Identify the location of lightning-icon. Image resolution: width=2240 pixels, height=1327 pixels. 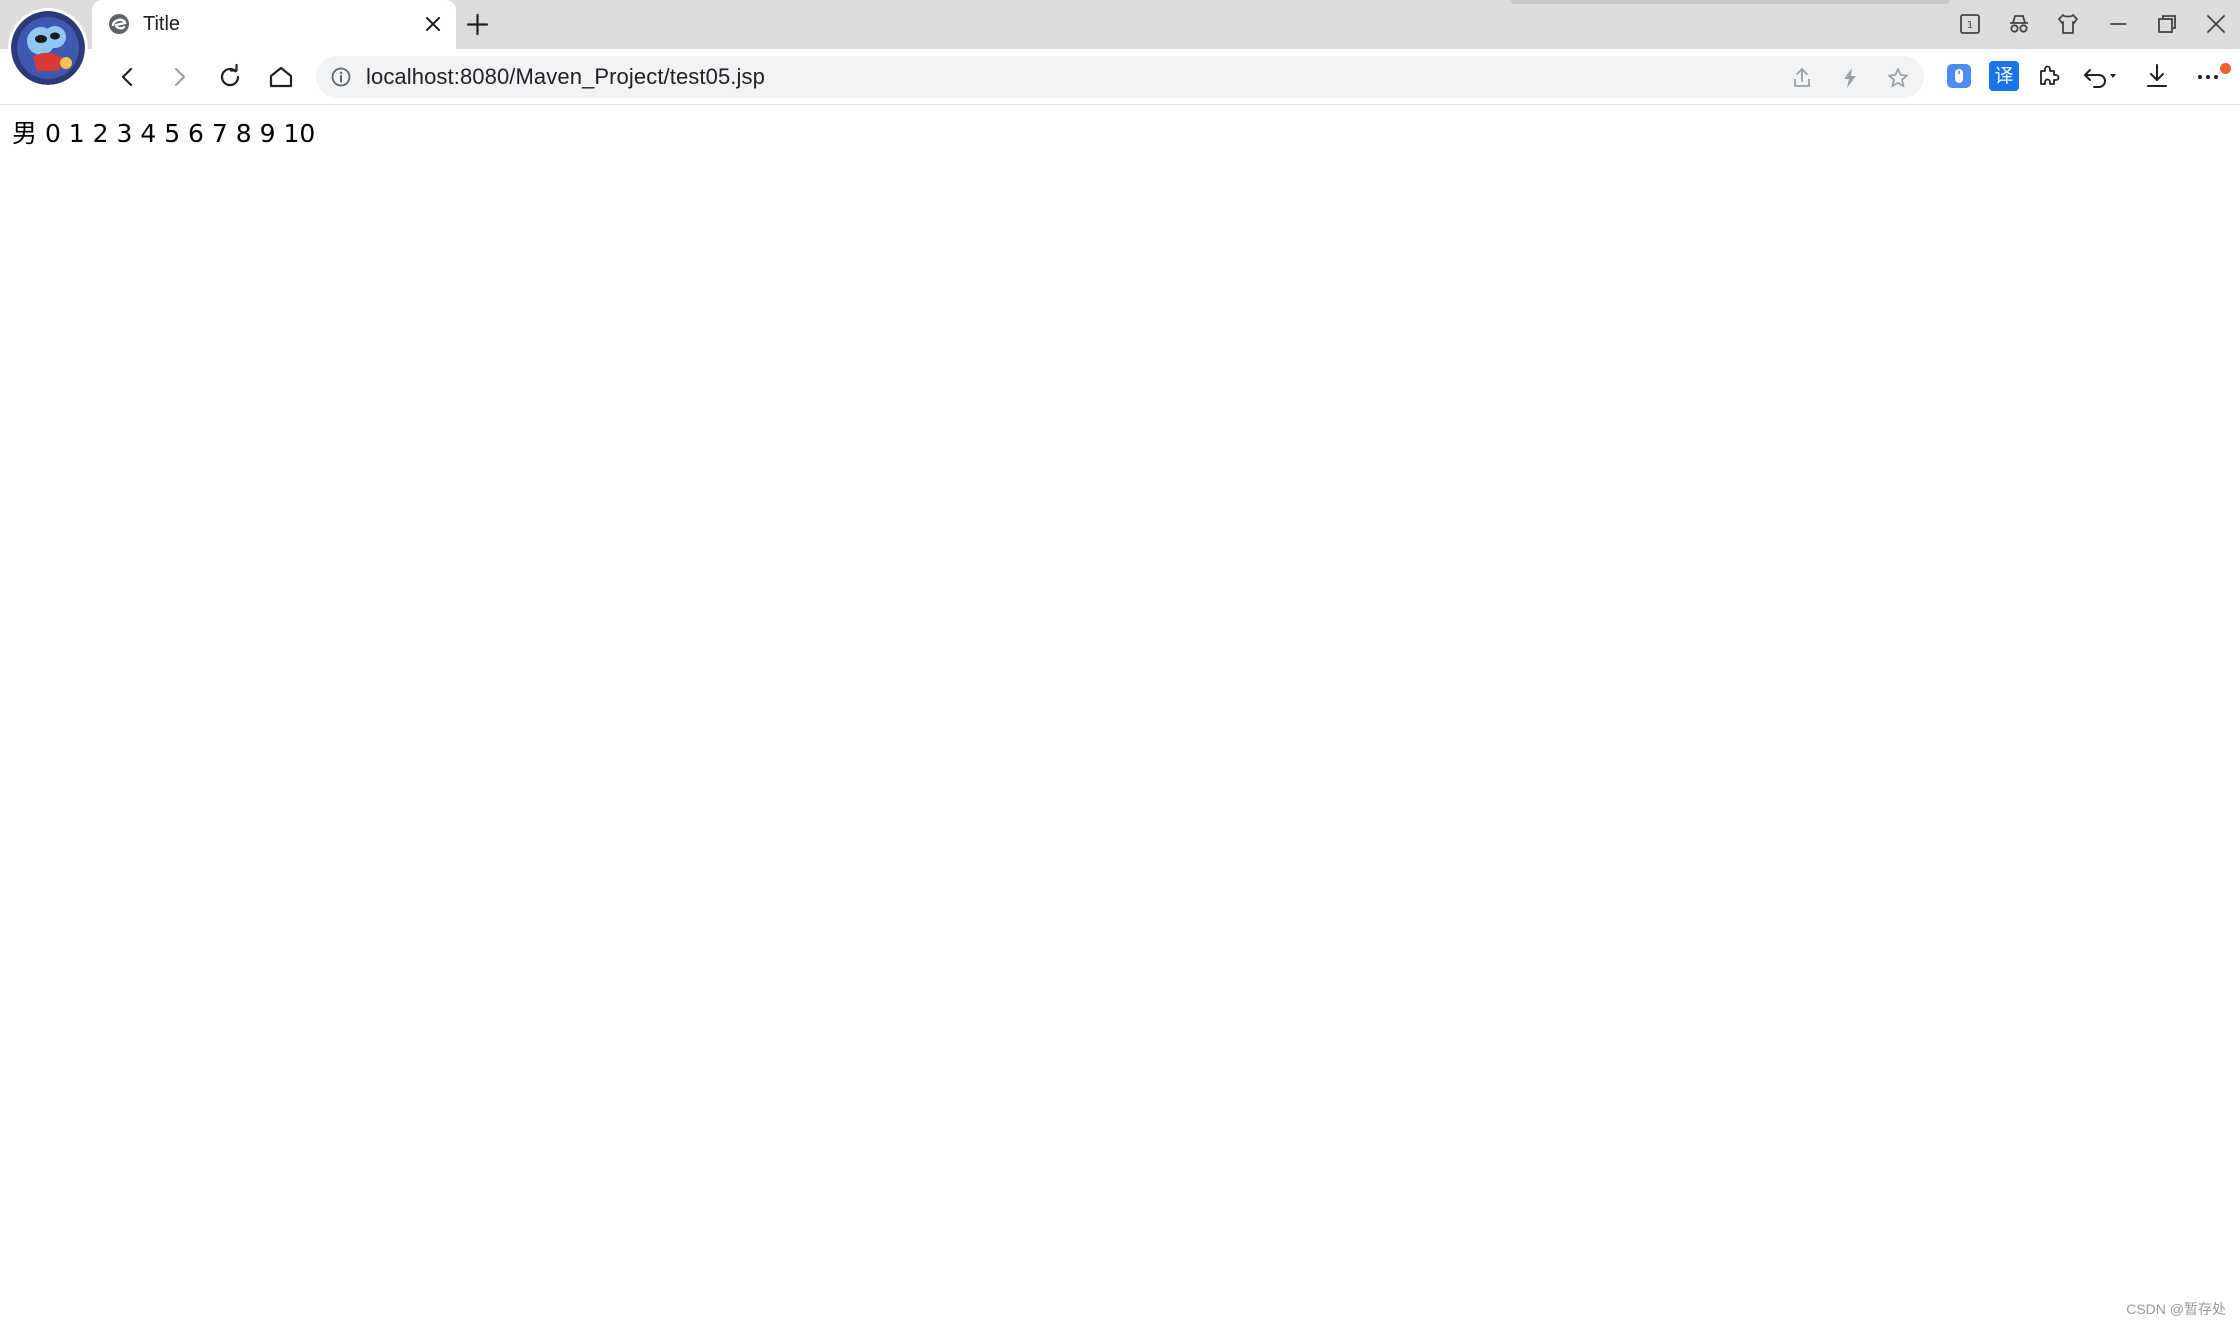
(1850, 78).